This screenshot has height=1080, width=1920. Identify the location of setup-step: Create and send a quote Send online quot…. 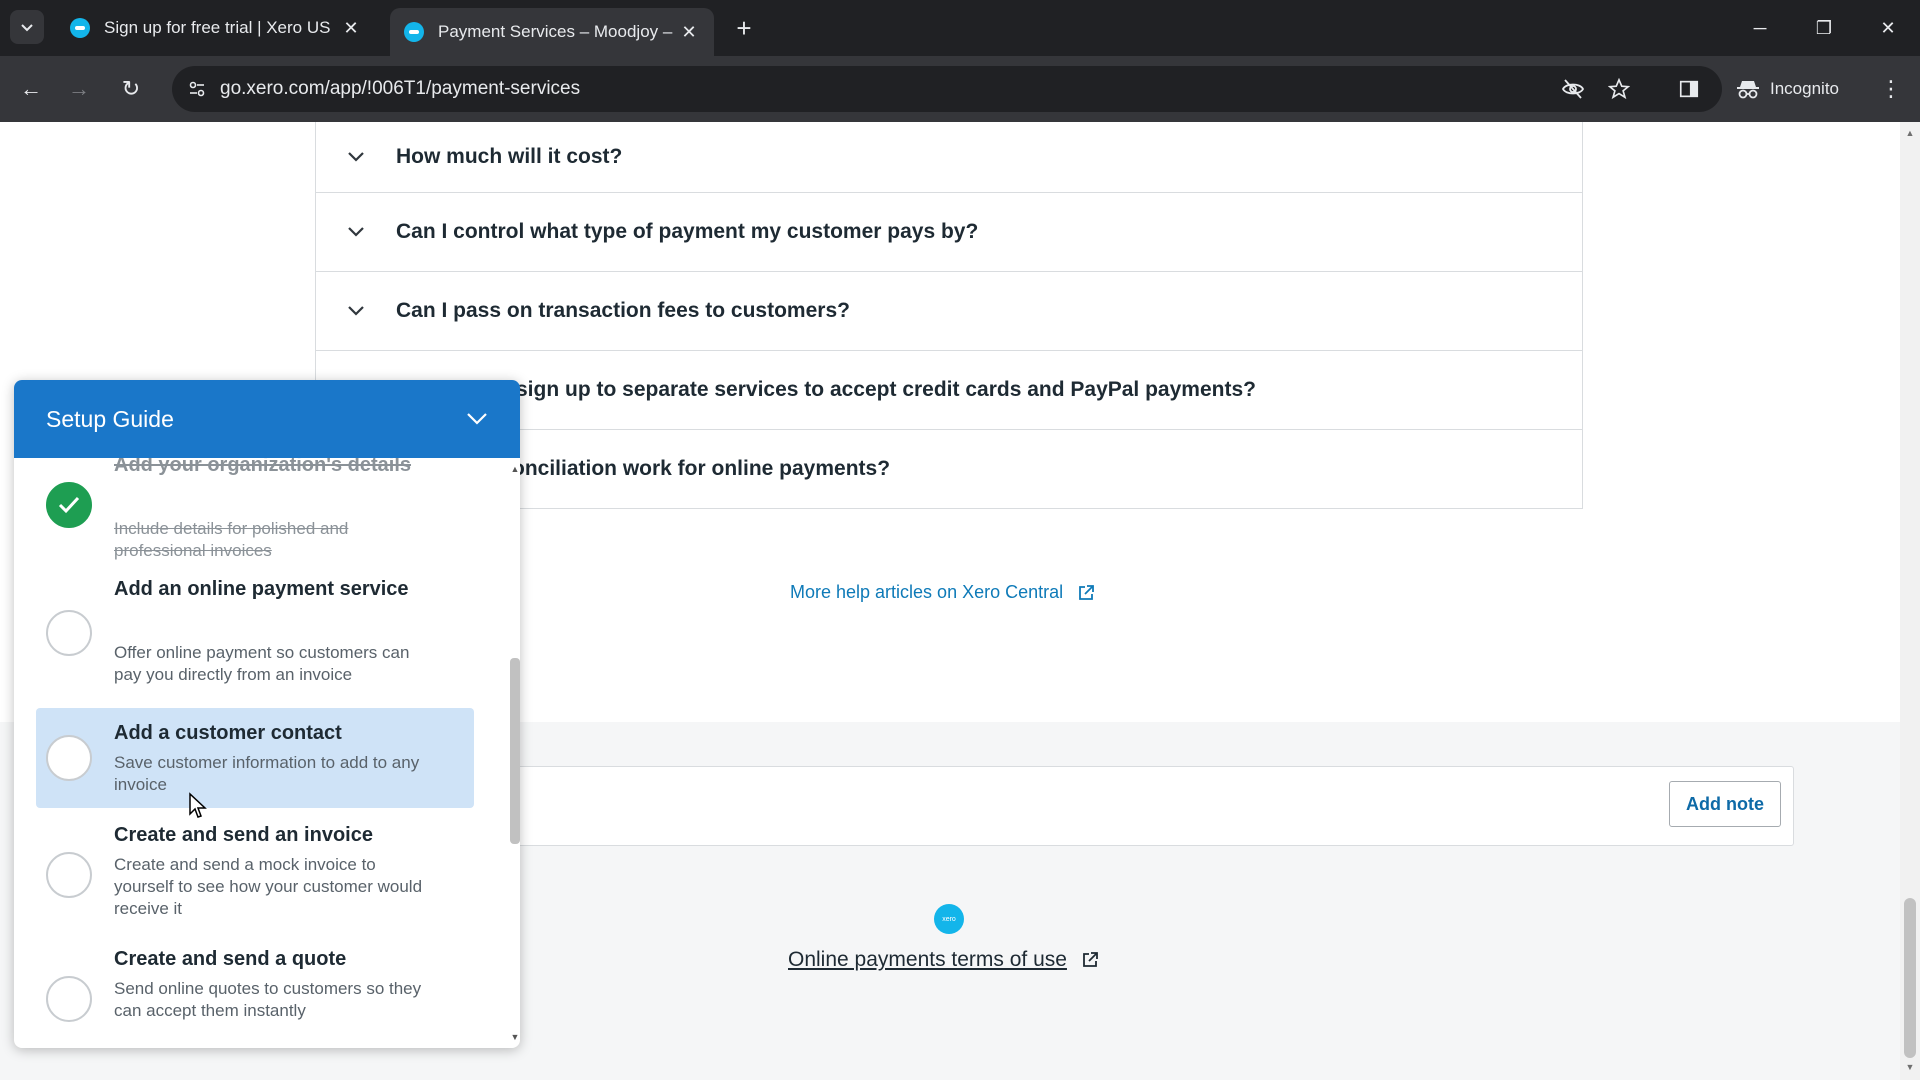
(255, 992).